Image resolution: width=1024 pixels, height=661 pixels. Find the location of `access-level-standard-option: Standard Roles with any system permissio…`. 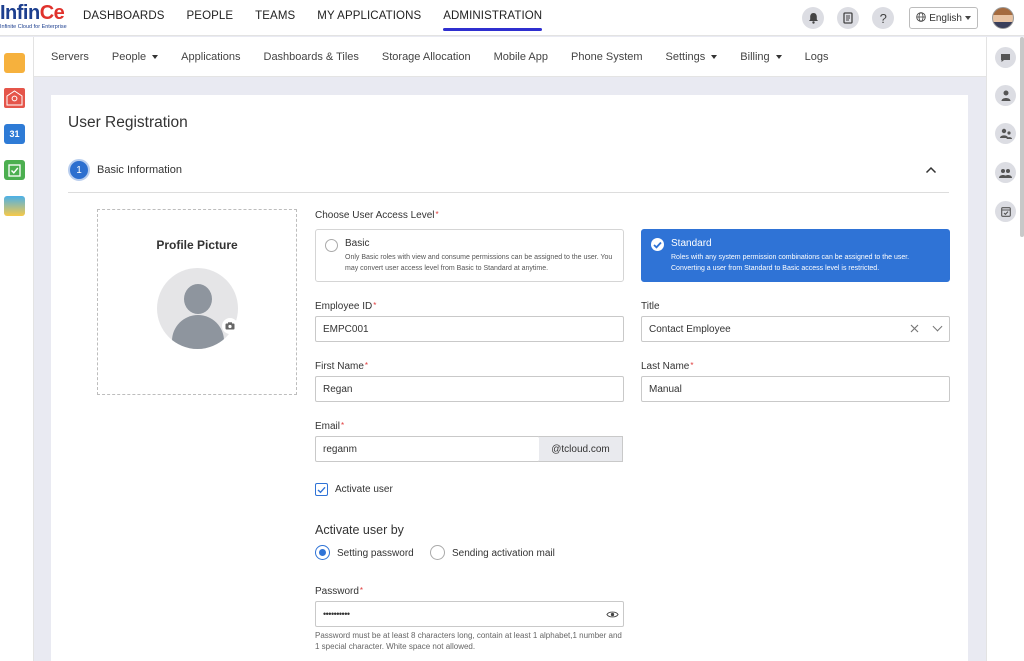

access-level-standard-option: Standard Roles with any system permissio… is located at coordinates (795, 255).